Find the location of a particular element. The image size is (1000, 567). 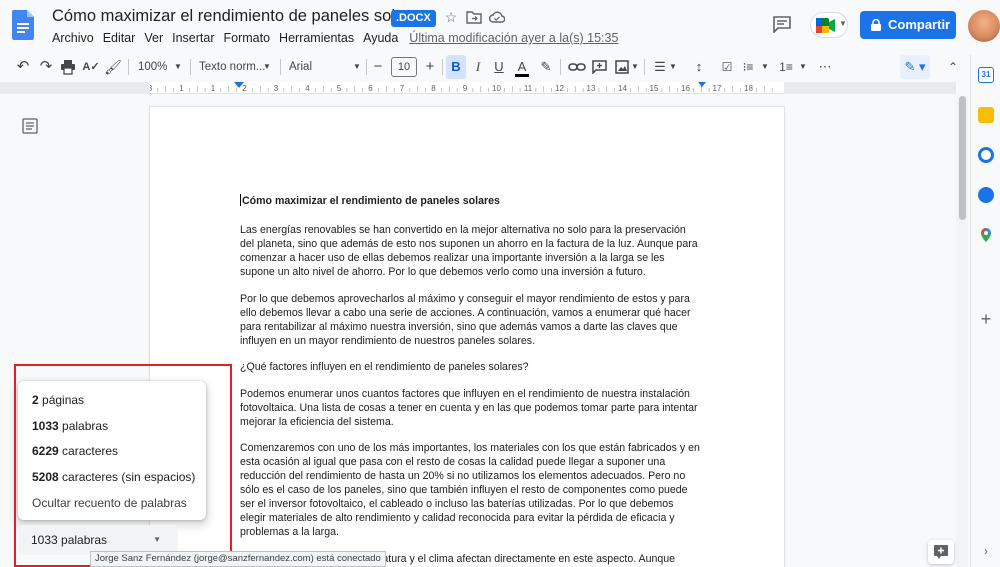

menu-herramientas: Herramientas is located at coordinates (316, 38).